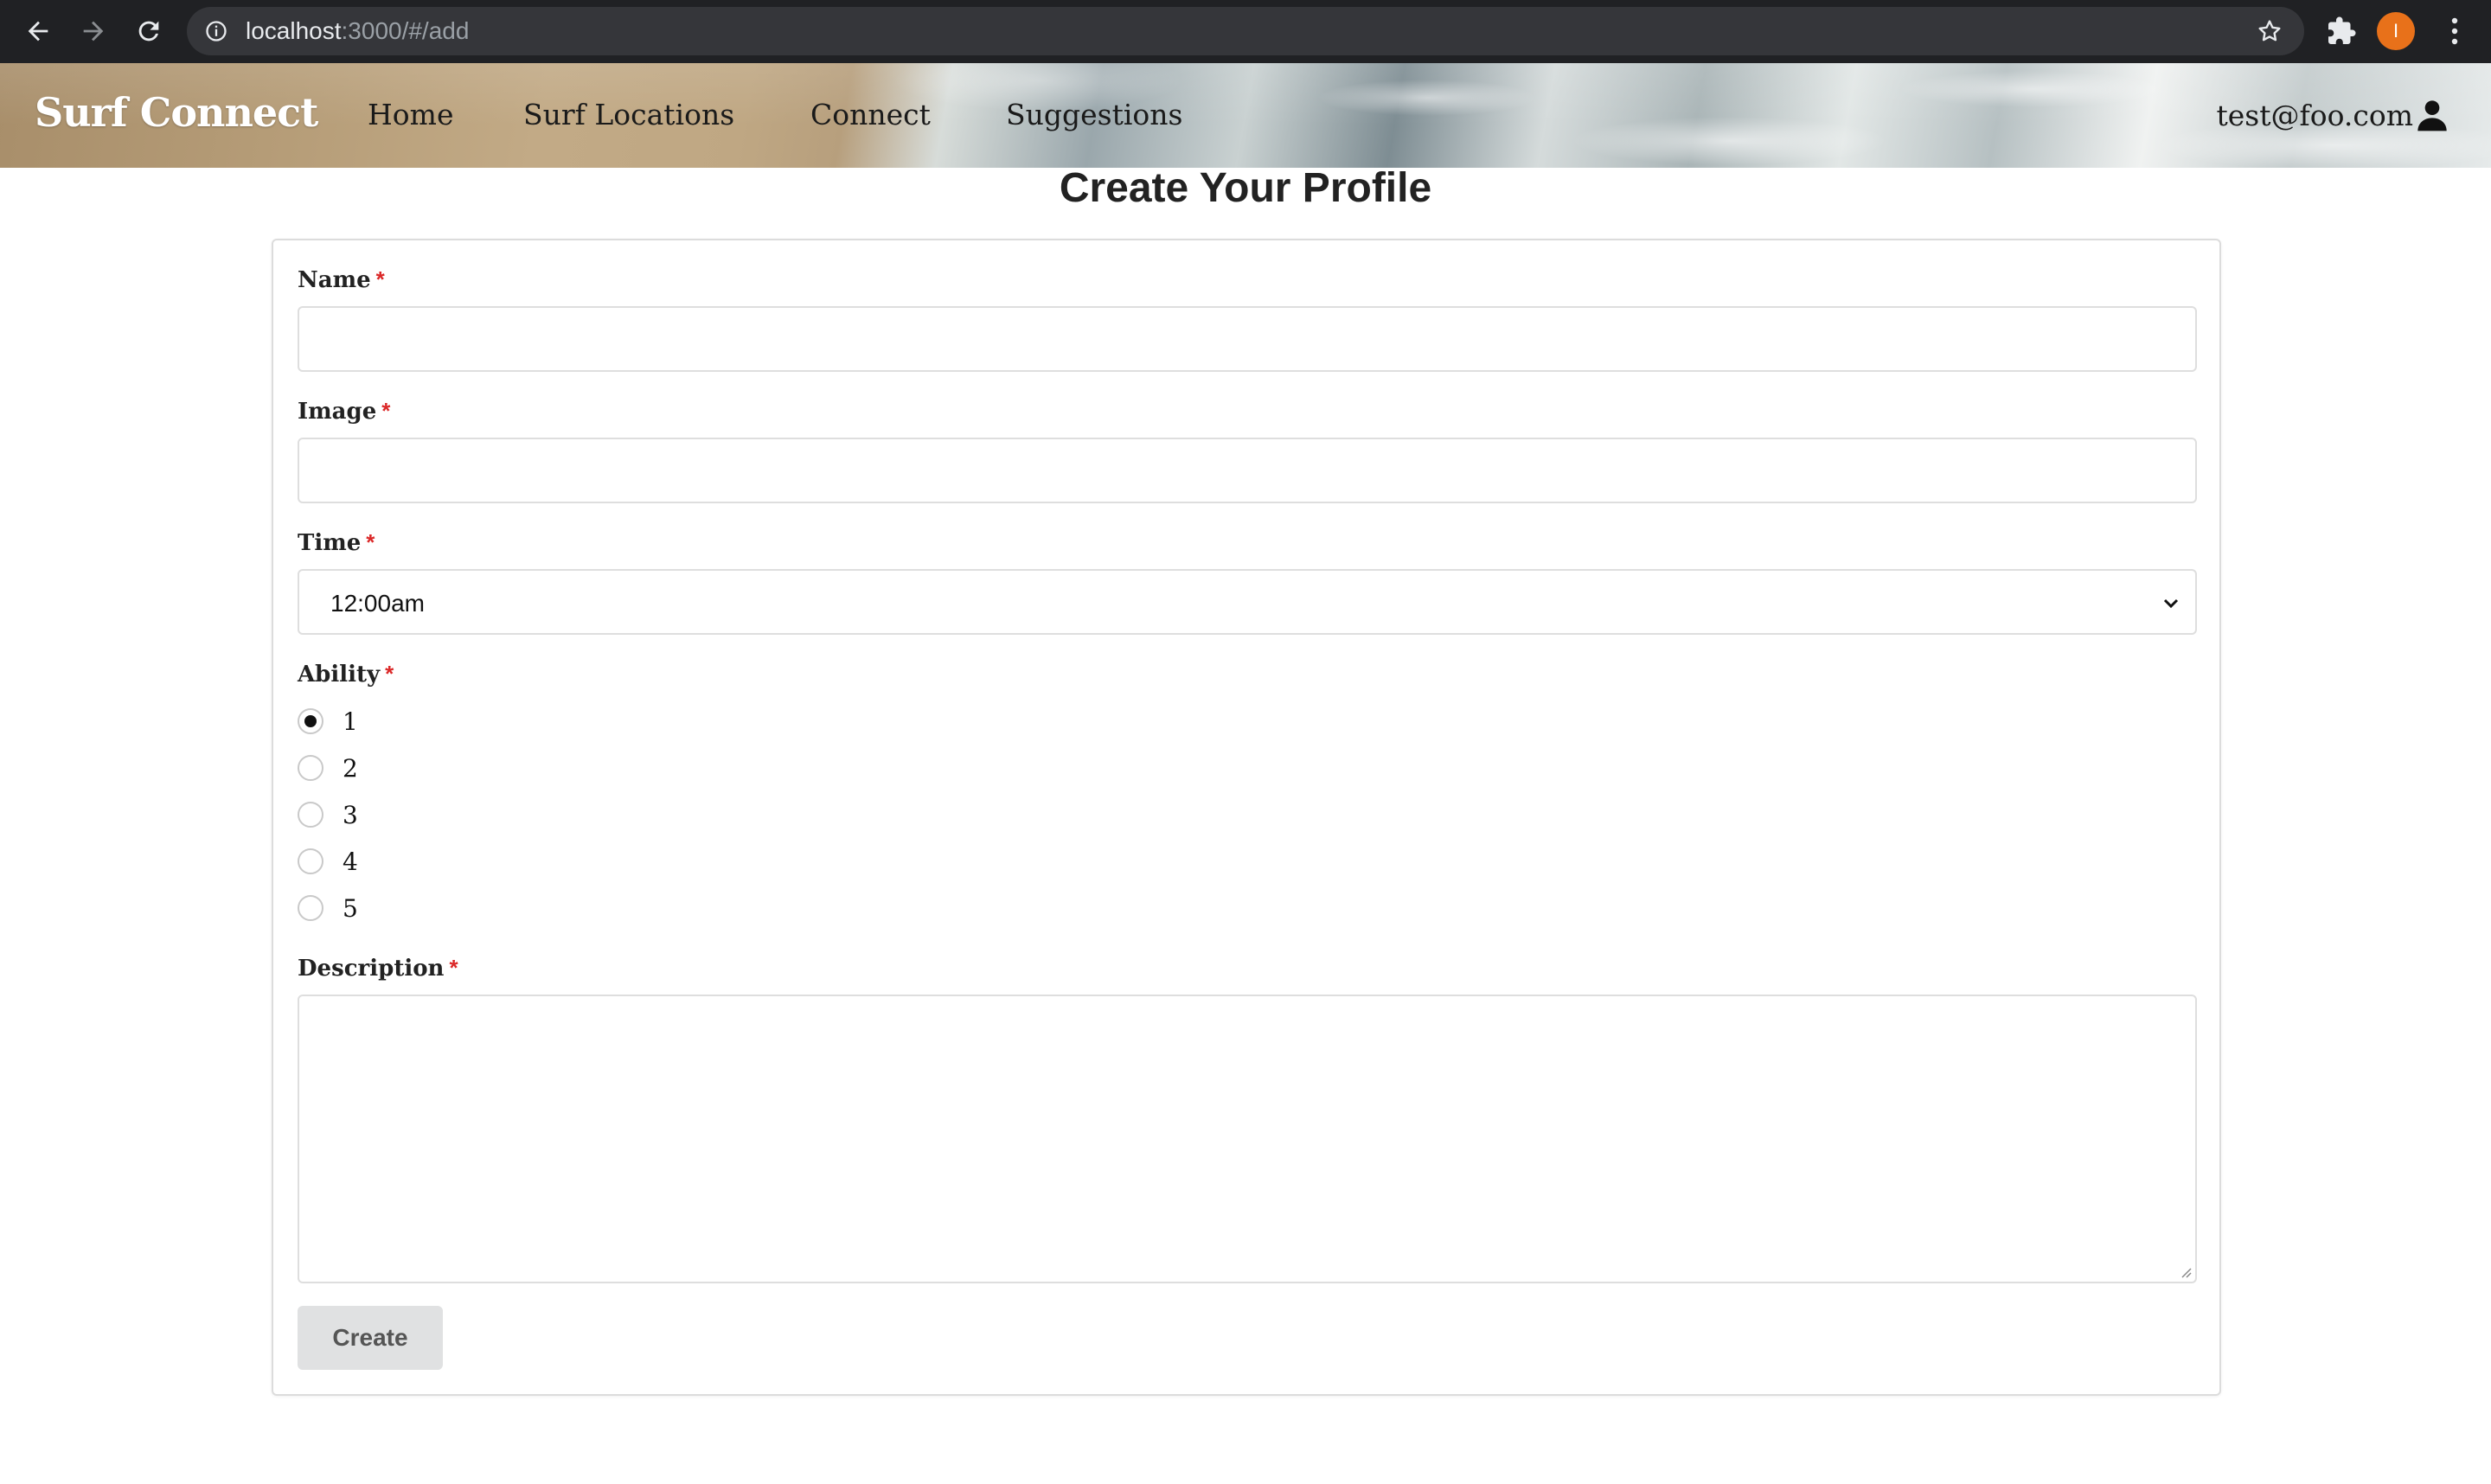 This screenshot has width=2491, height=1484. What do you see at coordinates (1247, 1139) in the screenshot?
I see `description-textarea` at bounding box center [1247, 1139].